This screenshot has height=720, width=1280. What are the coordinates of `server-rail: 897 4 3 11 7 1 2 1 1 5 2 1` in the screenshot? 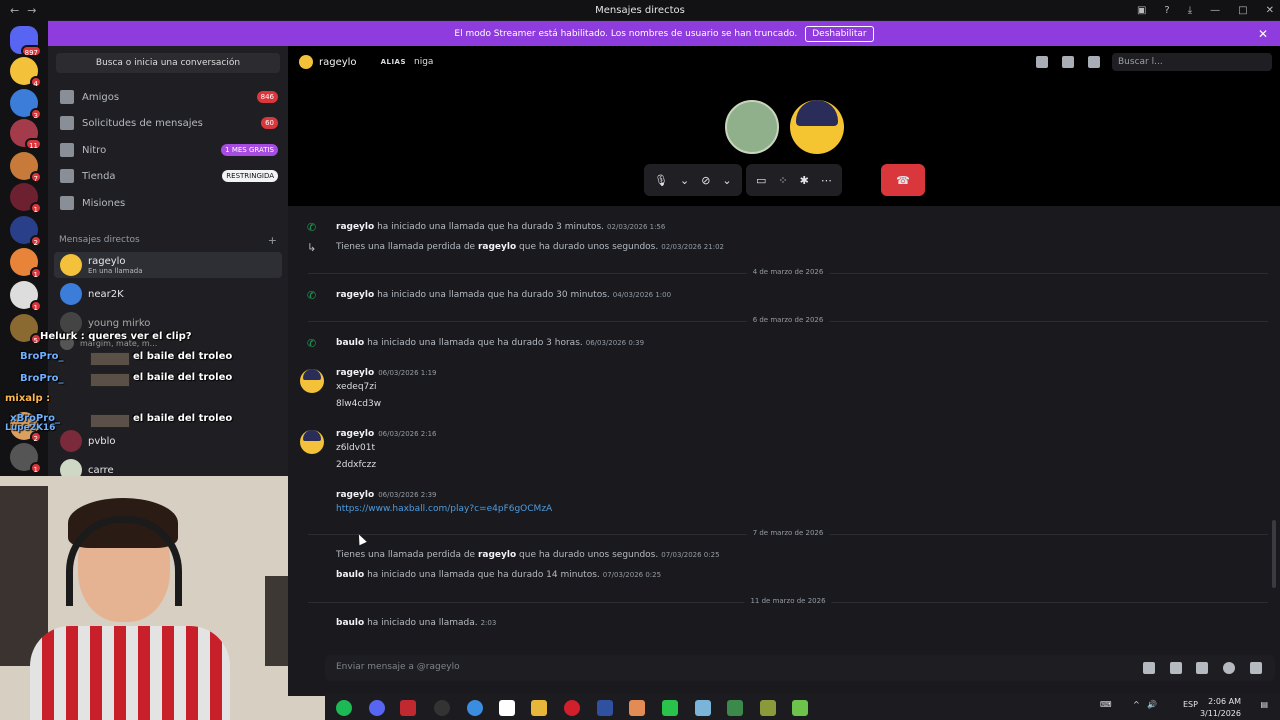 It's located at (24, 250).